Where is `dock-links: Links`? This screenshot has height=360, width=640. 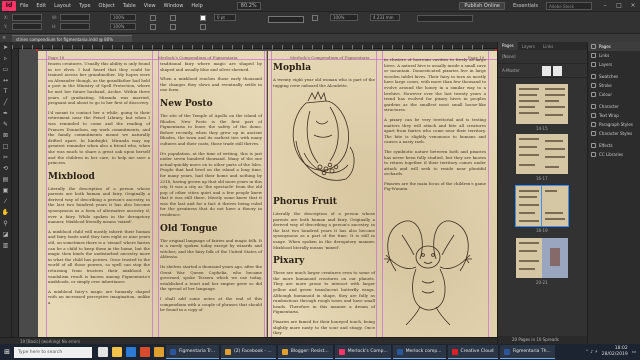
dock-links: Links is located at coordinates (614, 55).